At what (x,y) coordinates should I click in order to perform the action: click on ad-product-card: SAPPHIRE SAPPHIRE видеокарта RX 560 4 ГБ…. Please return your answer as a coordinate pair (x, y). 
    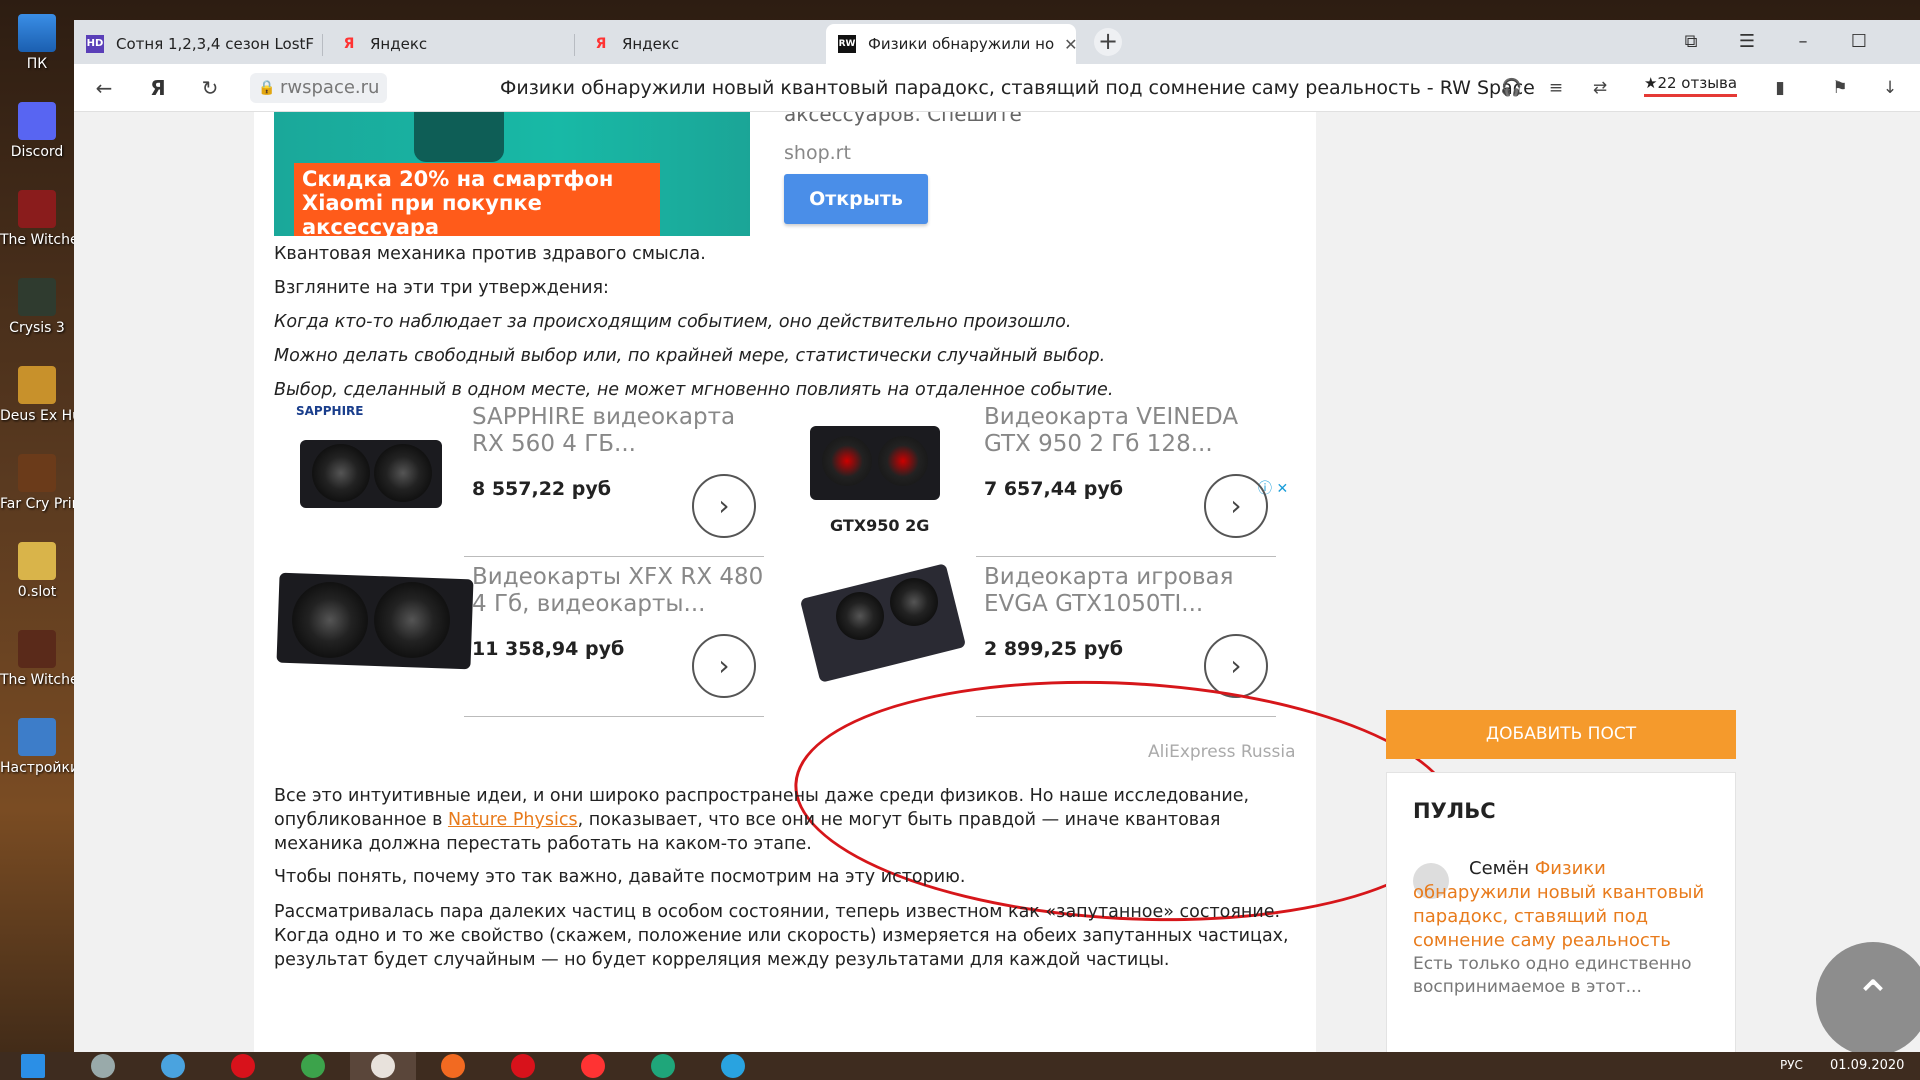
    Looking at the image, I should click on (526, 476).